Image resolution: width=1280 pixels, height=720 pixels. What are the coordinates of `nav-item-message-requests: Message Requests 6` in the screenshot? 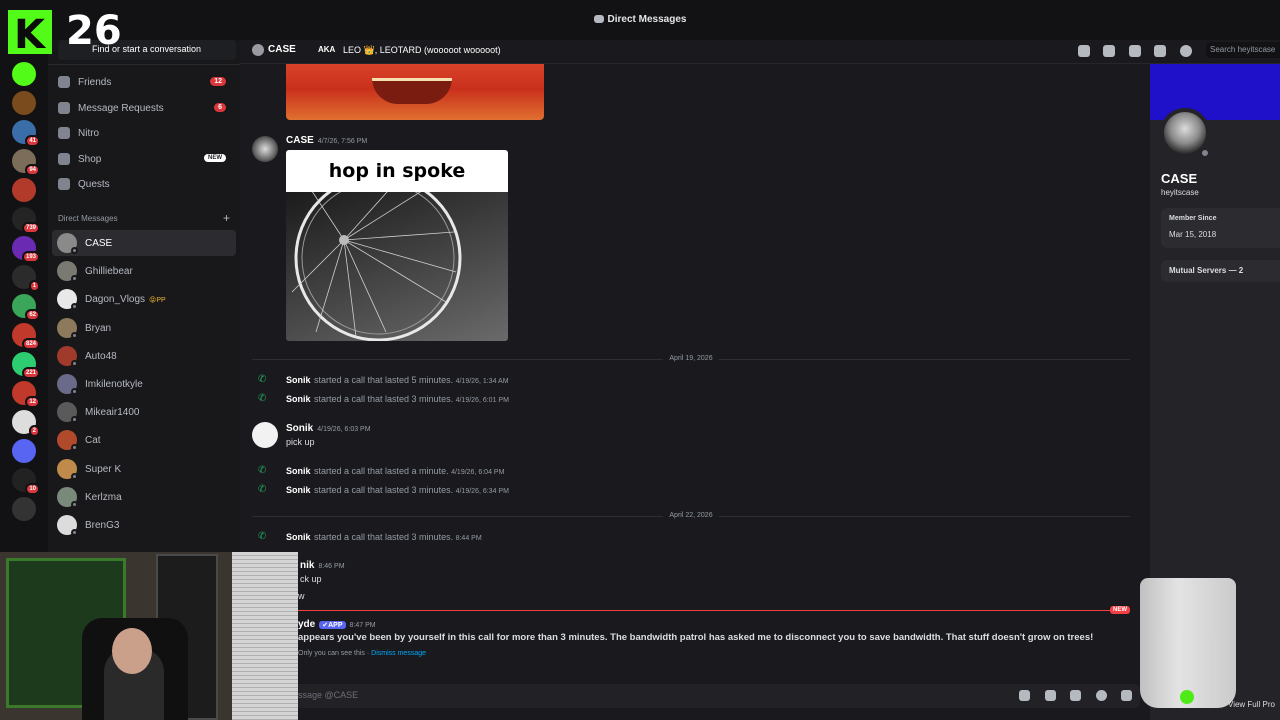 It's located at (146, 108).